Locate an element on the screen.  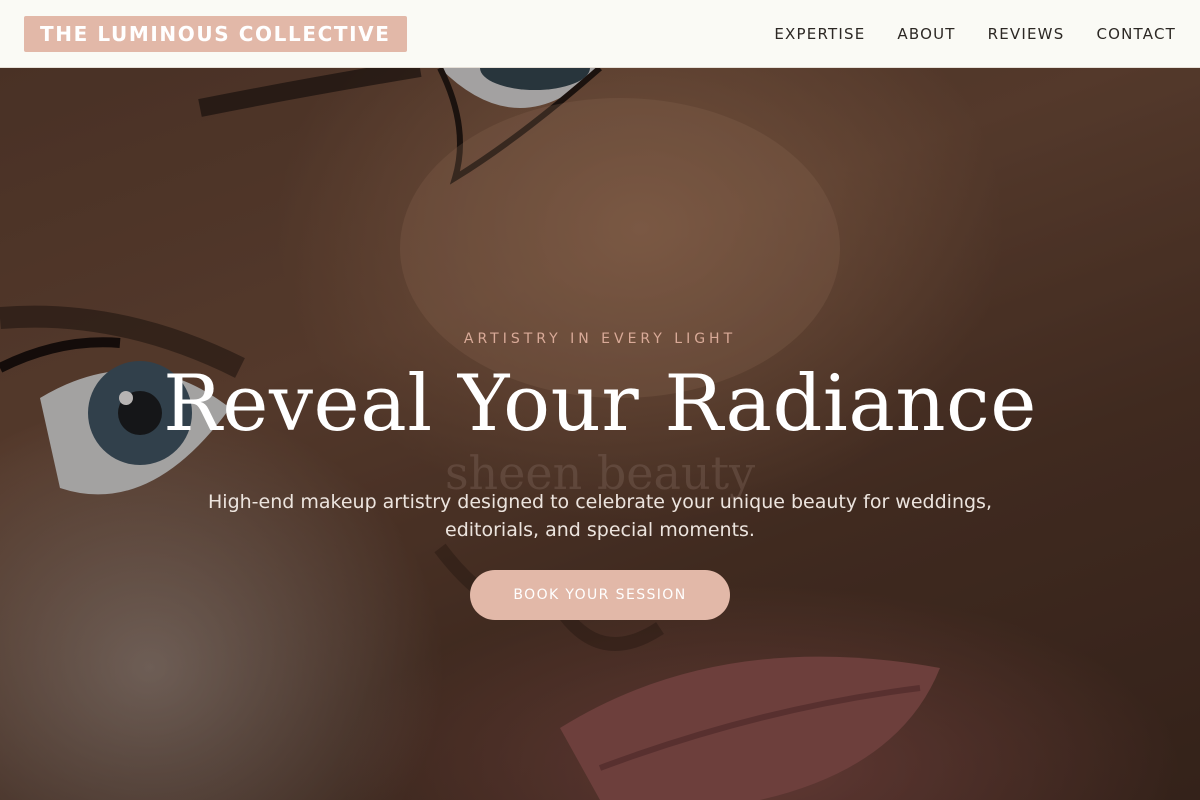
book-session-button: BOOK YOUR SESSION is located at coordinates (600, 595).